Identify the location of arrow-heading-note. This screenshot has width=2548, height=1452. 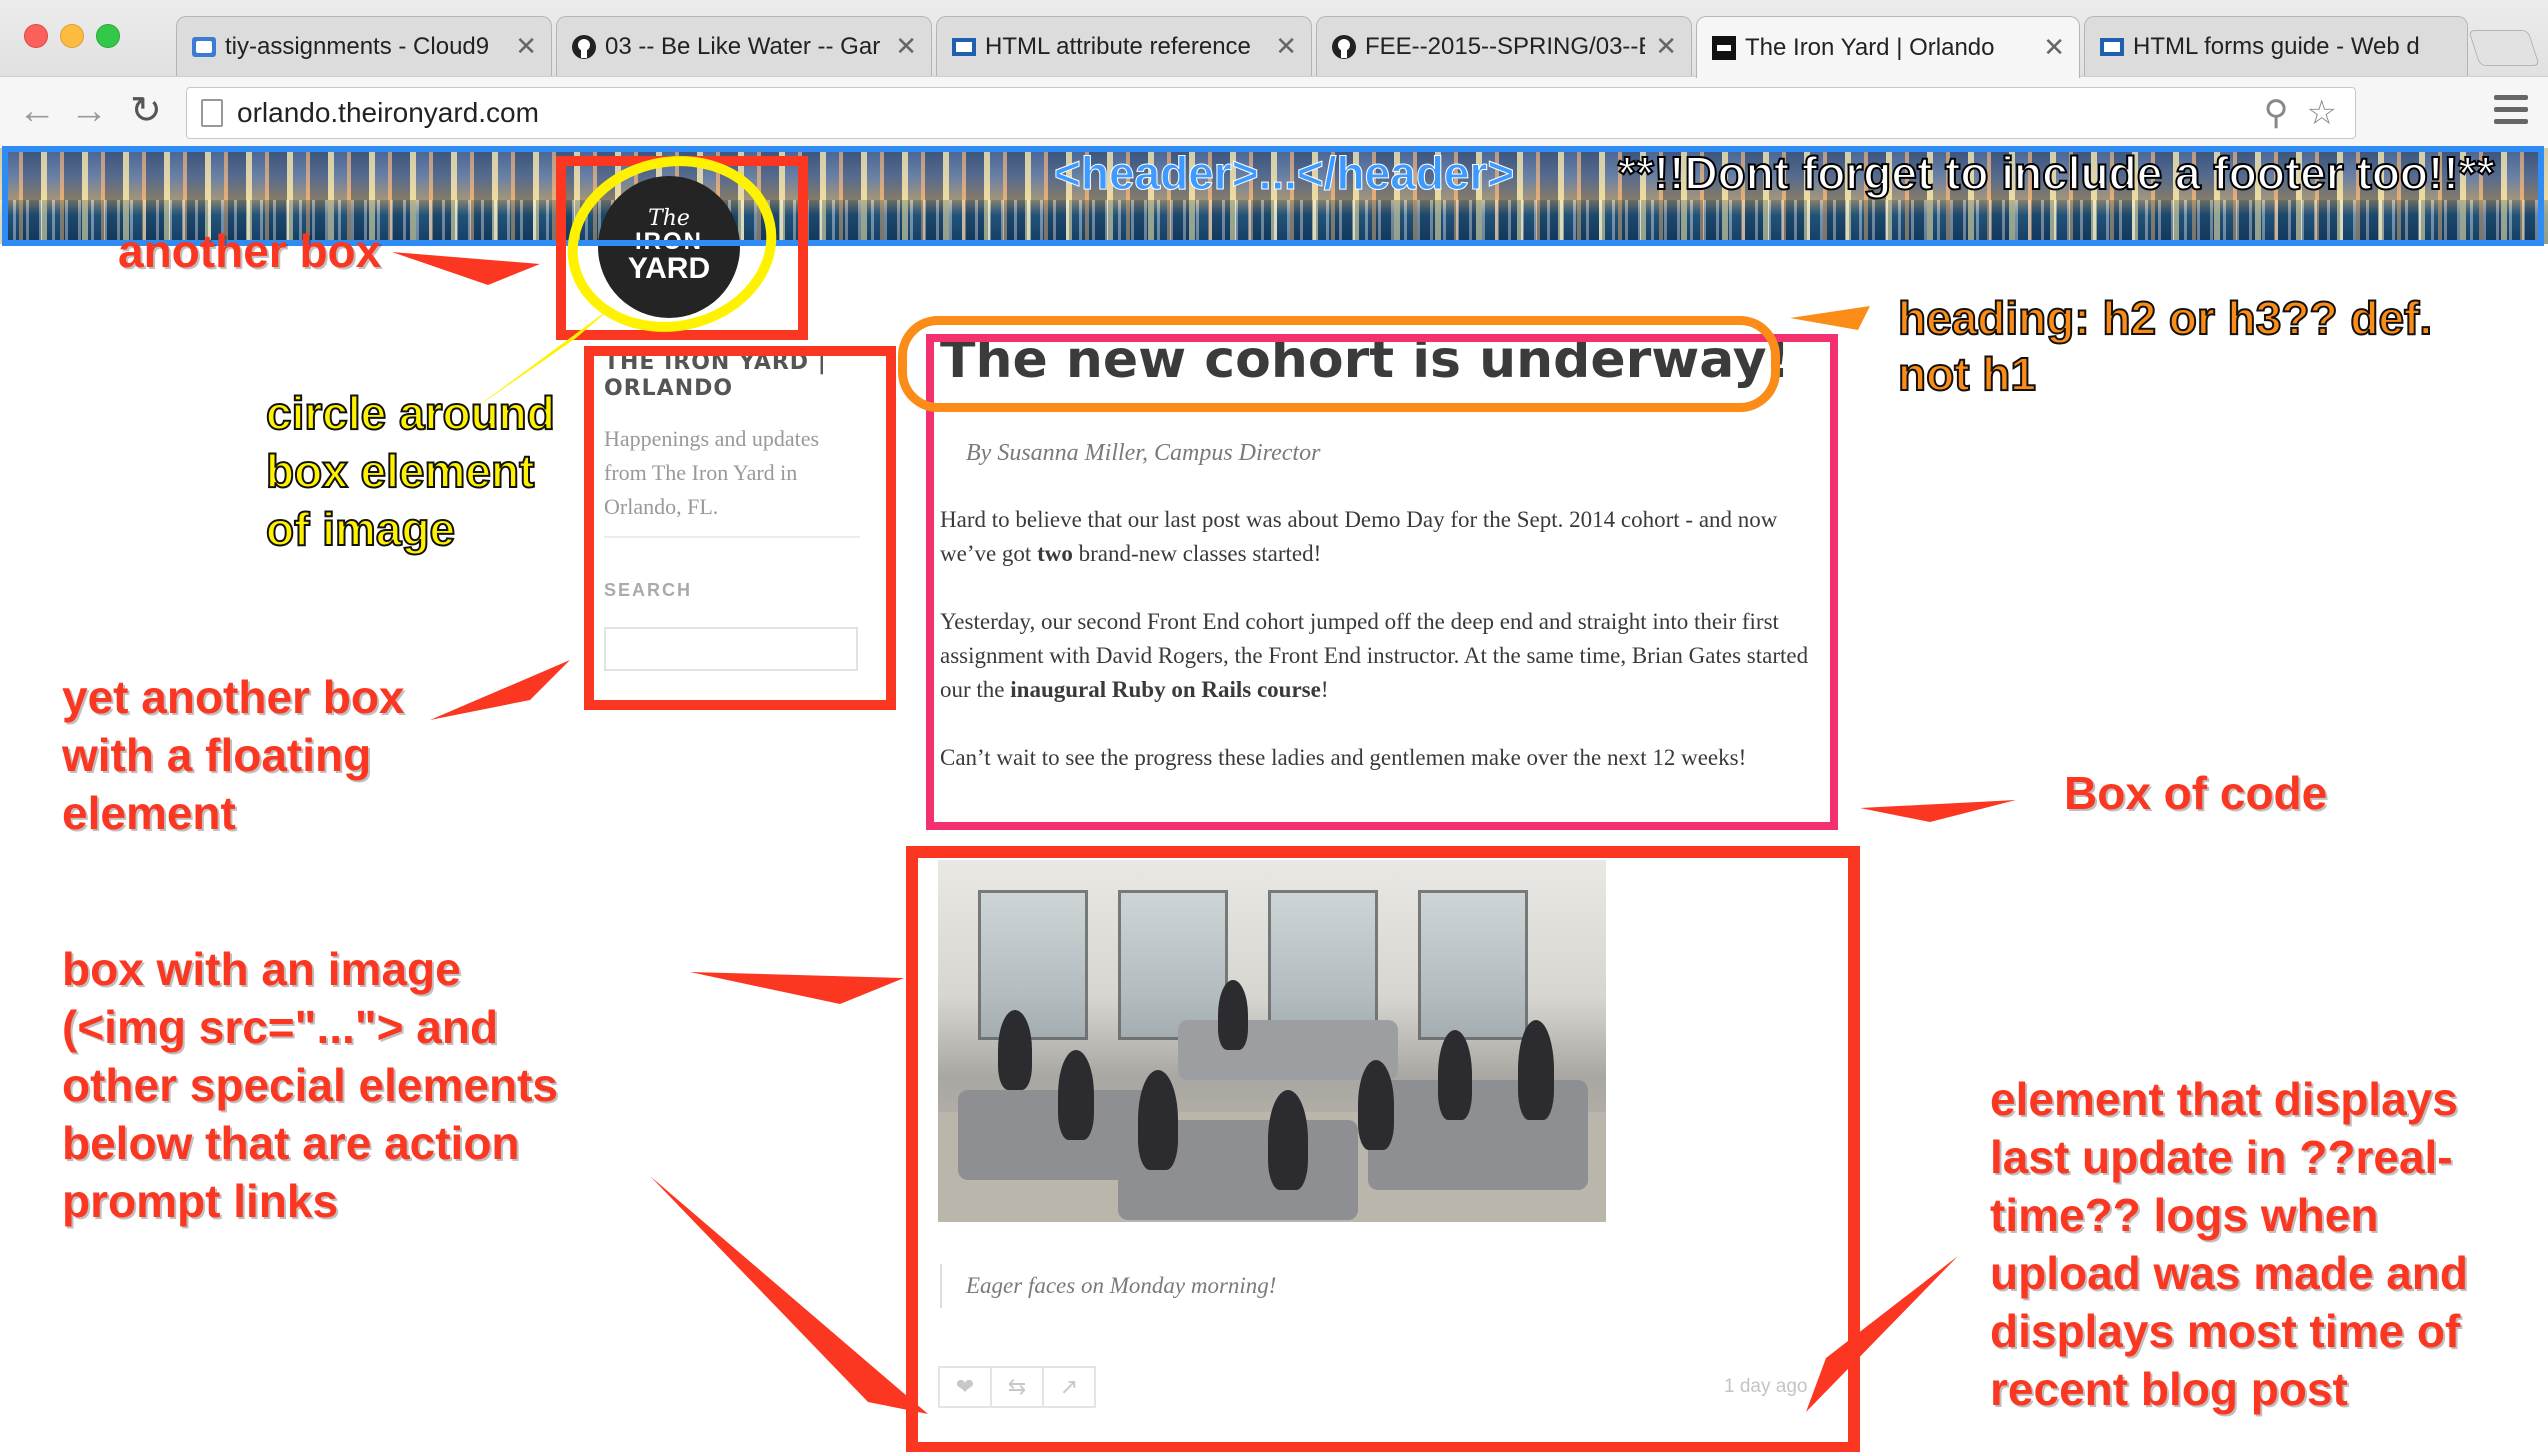
(1830, 318).